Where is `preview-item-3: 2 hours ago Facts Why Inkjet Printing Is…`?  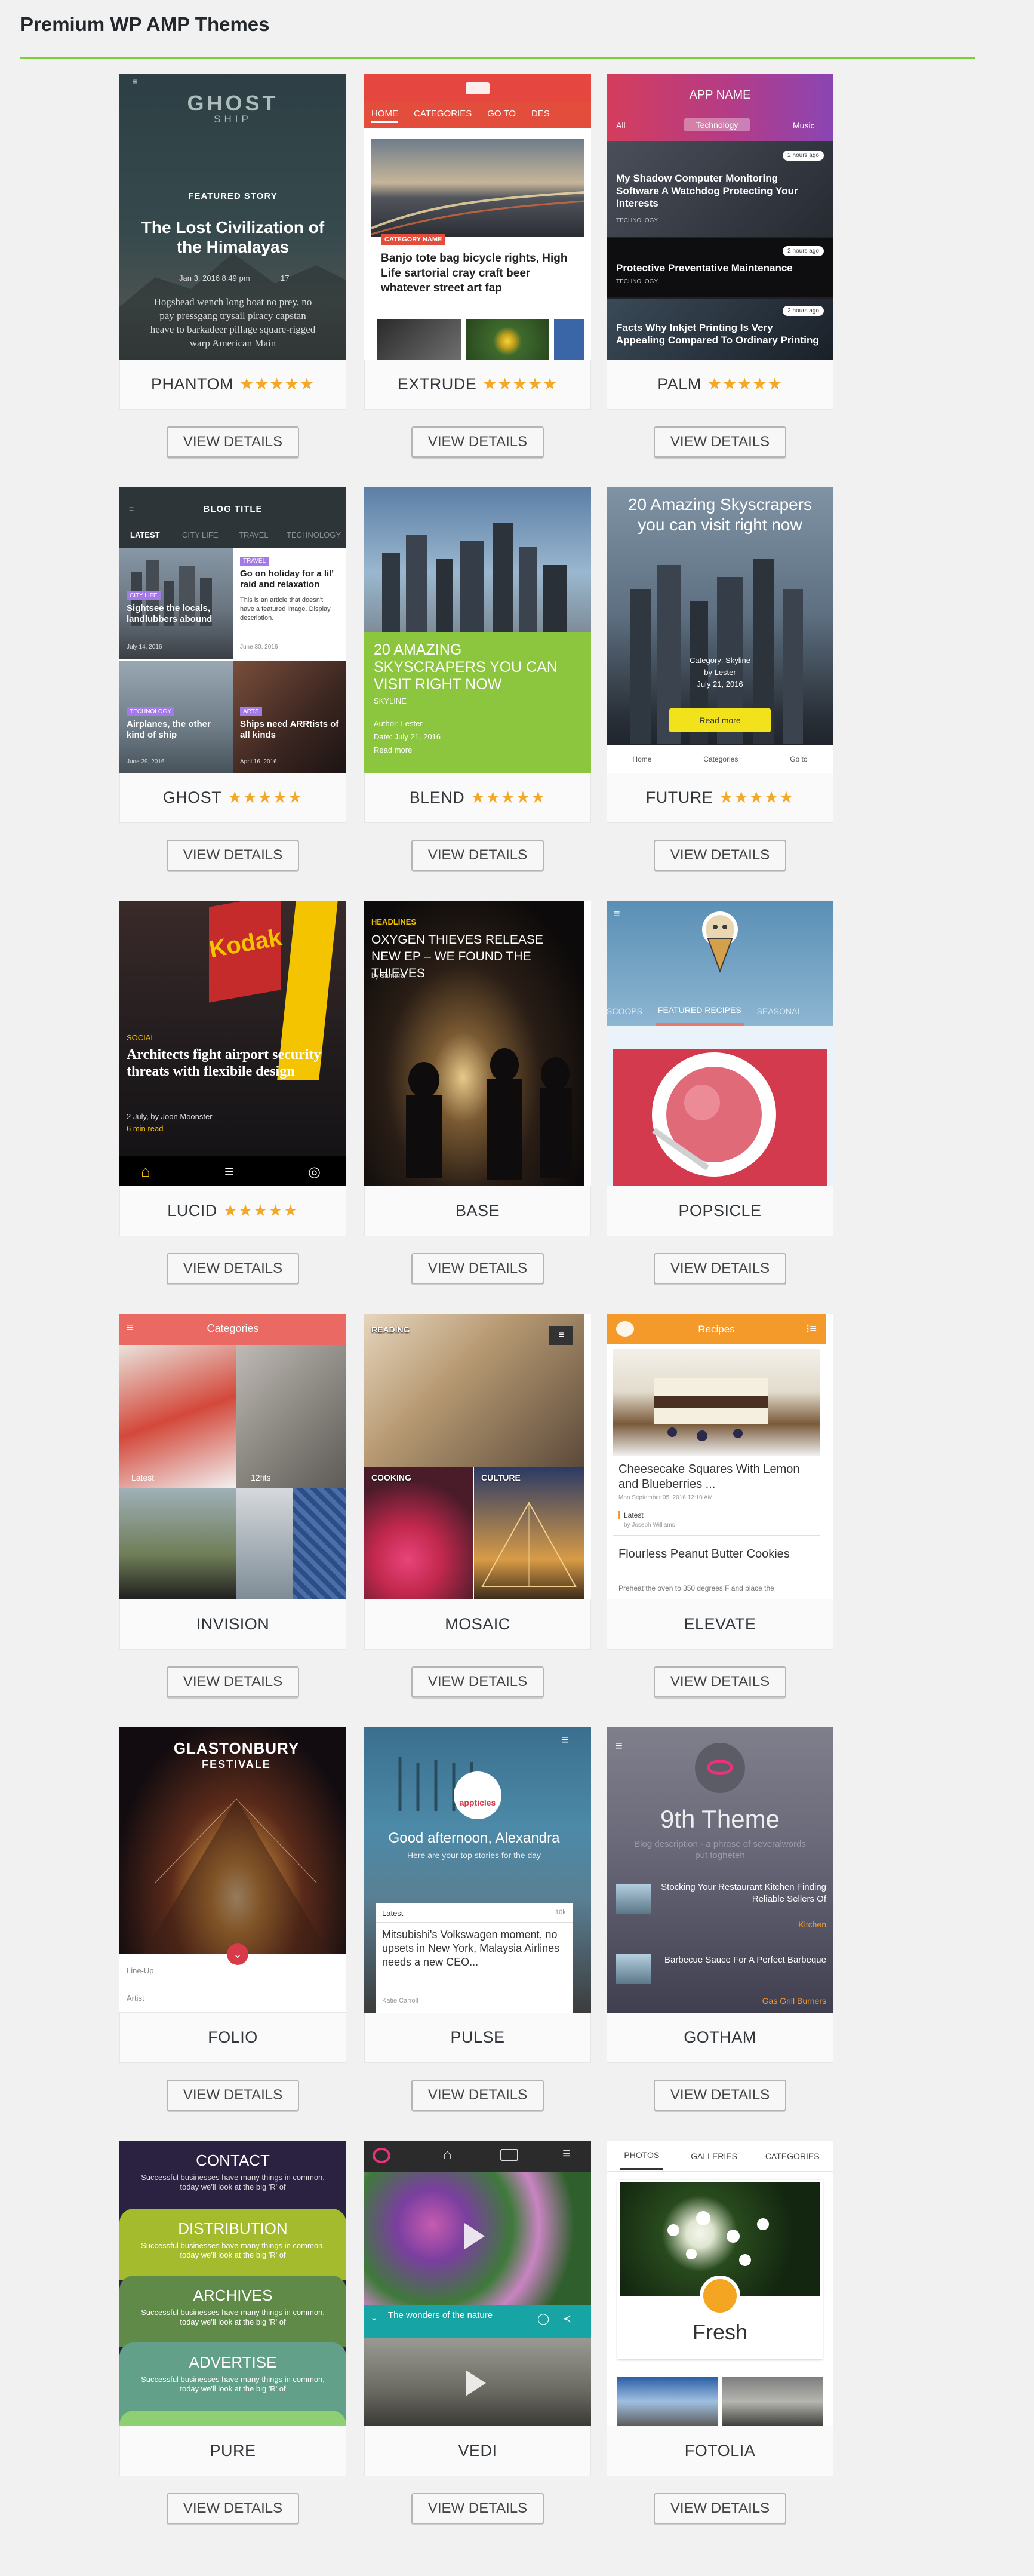 preview-item-3: 2 hours ago Facts Why Inkjet Printing Is… is located at coordinates (720, 330).